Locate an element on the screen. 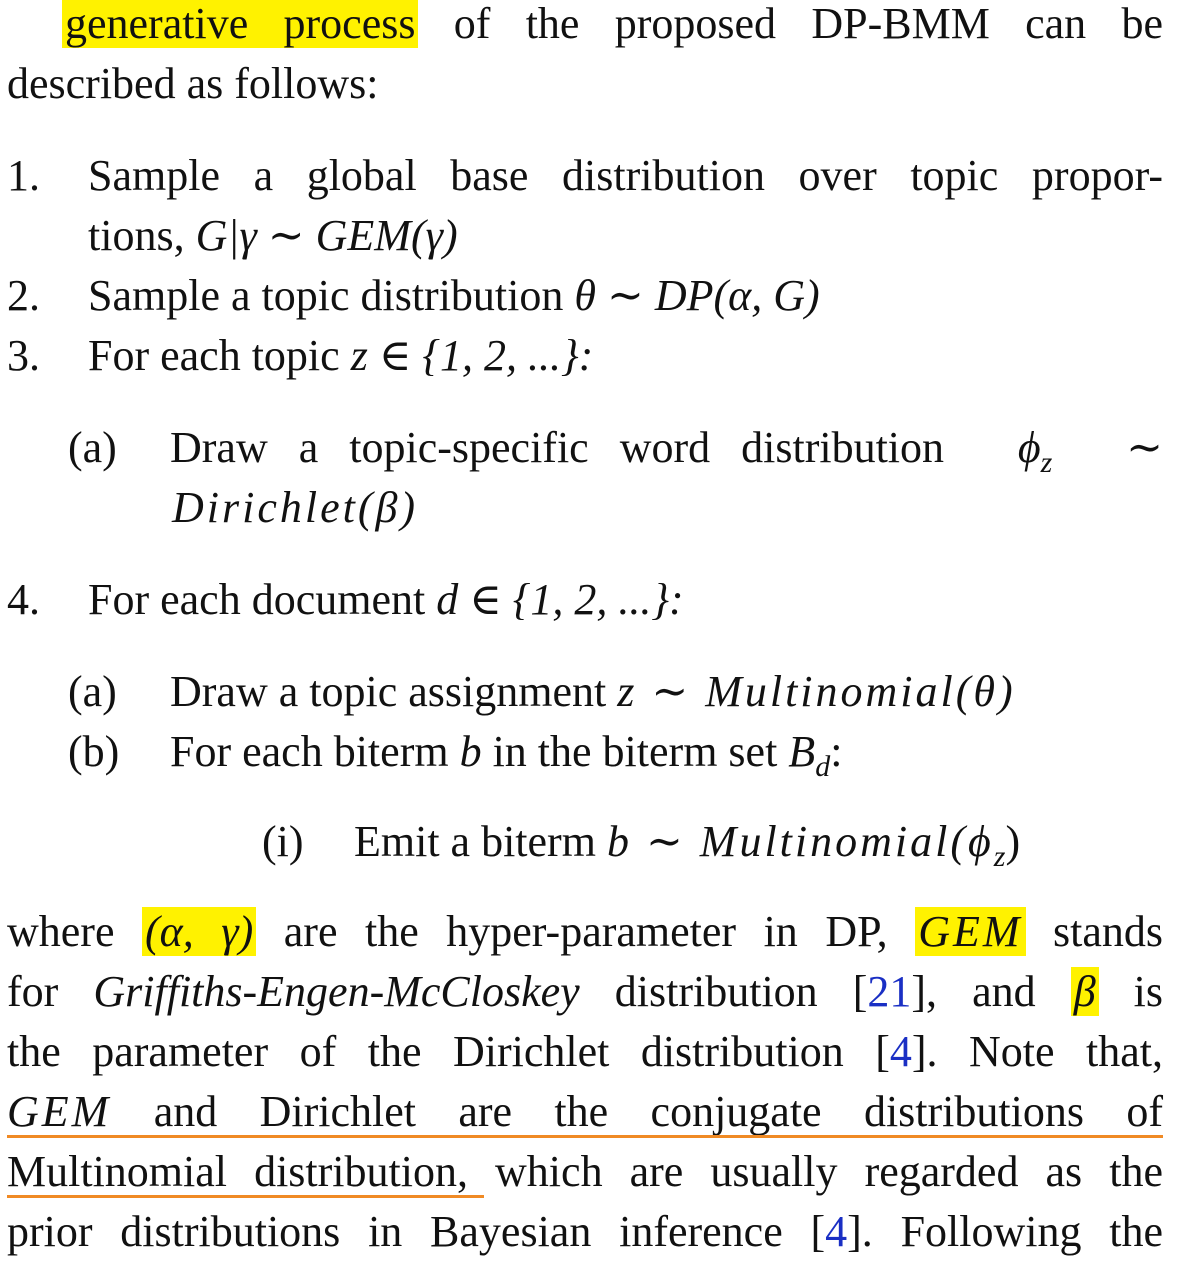 The image size is (1180, 1272). step-4bi-label: (i) is located at coordinates (283, 841).